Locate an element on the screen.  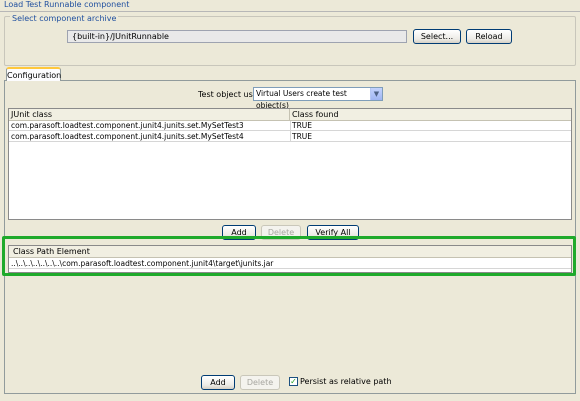
column-header-junit-class: JUnit class is located at coordinates (149, 115).